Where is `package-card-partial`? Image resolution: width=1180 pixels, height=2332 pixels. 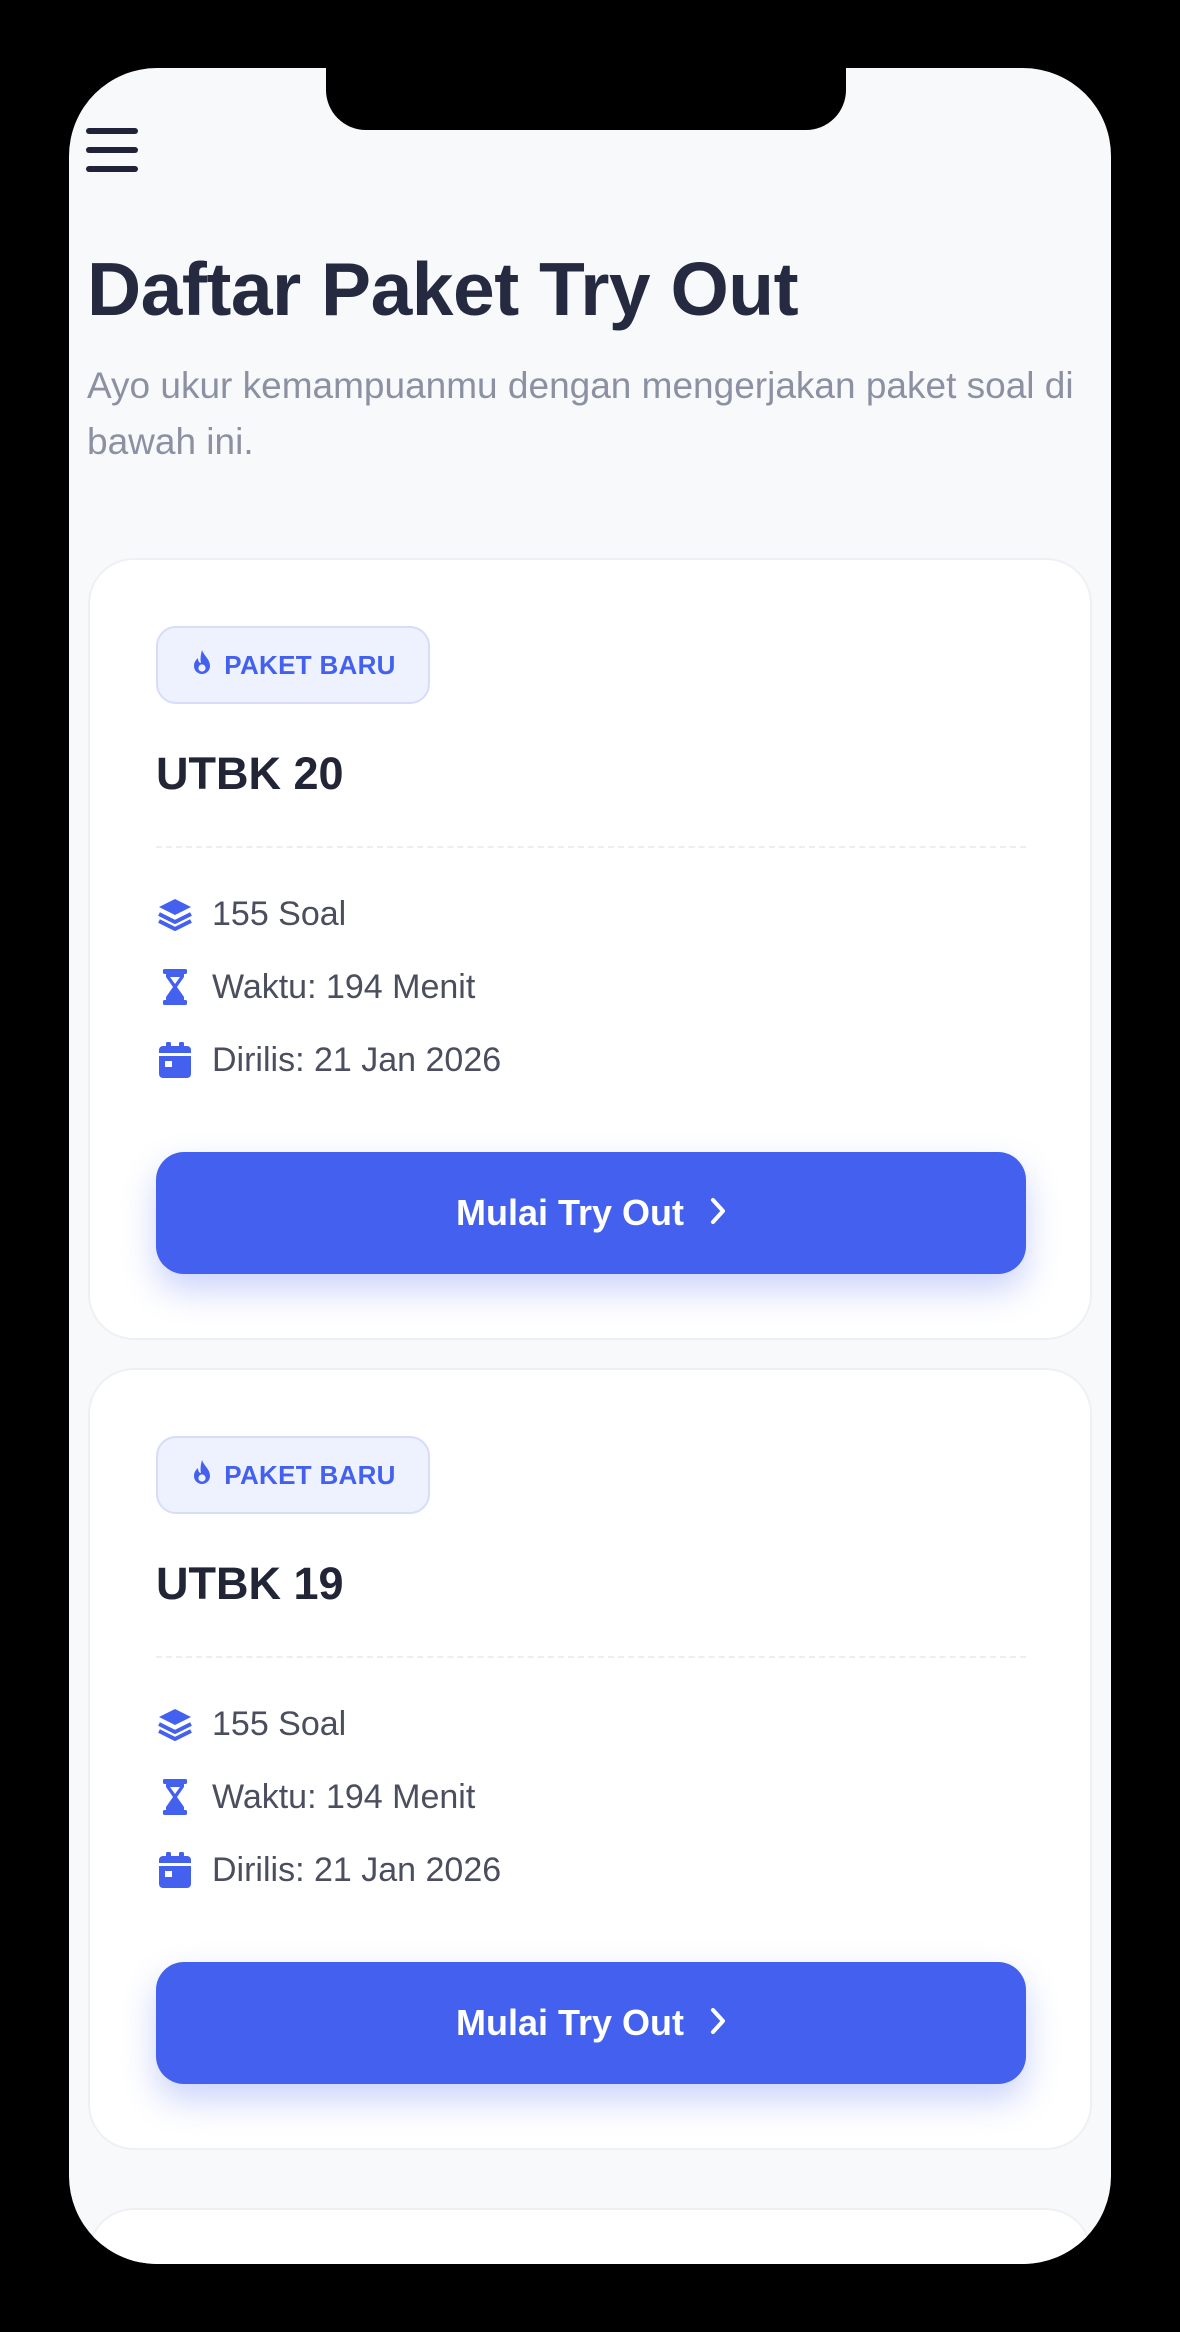
package-card-partial is located at coordinates (590, 2237).